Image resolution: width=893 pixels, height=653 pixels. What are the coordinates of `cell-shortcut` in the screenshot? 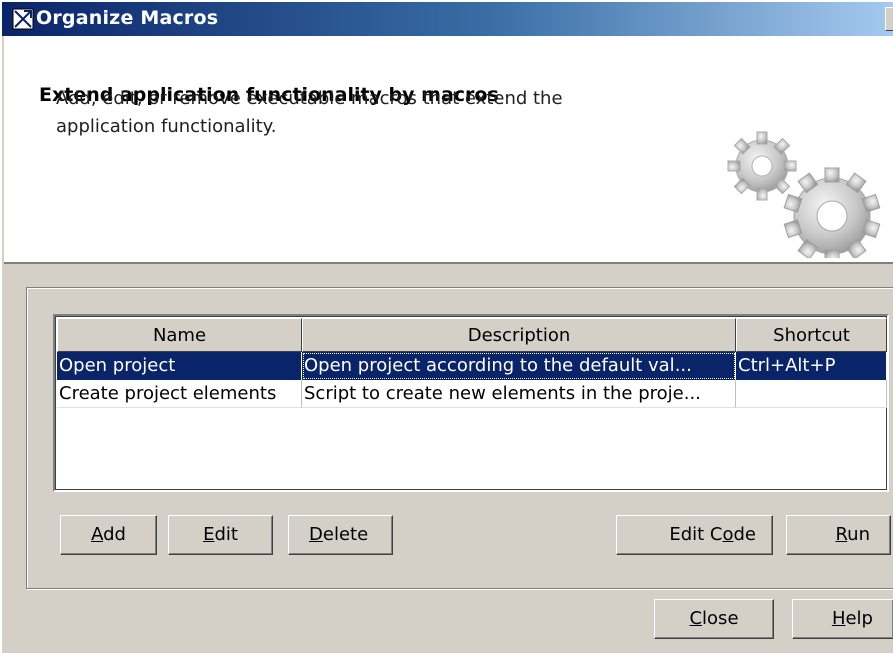 It's located at (811, 394).